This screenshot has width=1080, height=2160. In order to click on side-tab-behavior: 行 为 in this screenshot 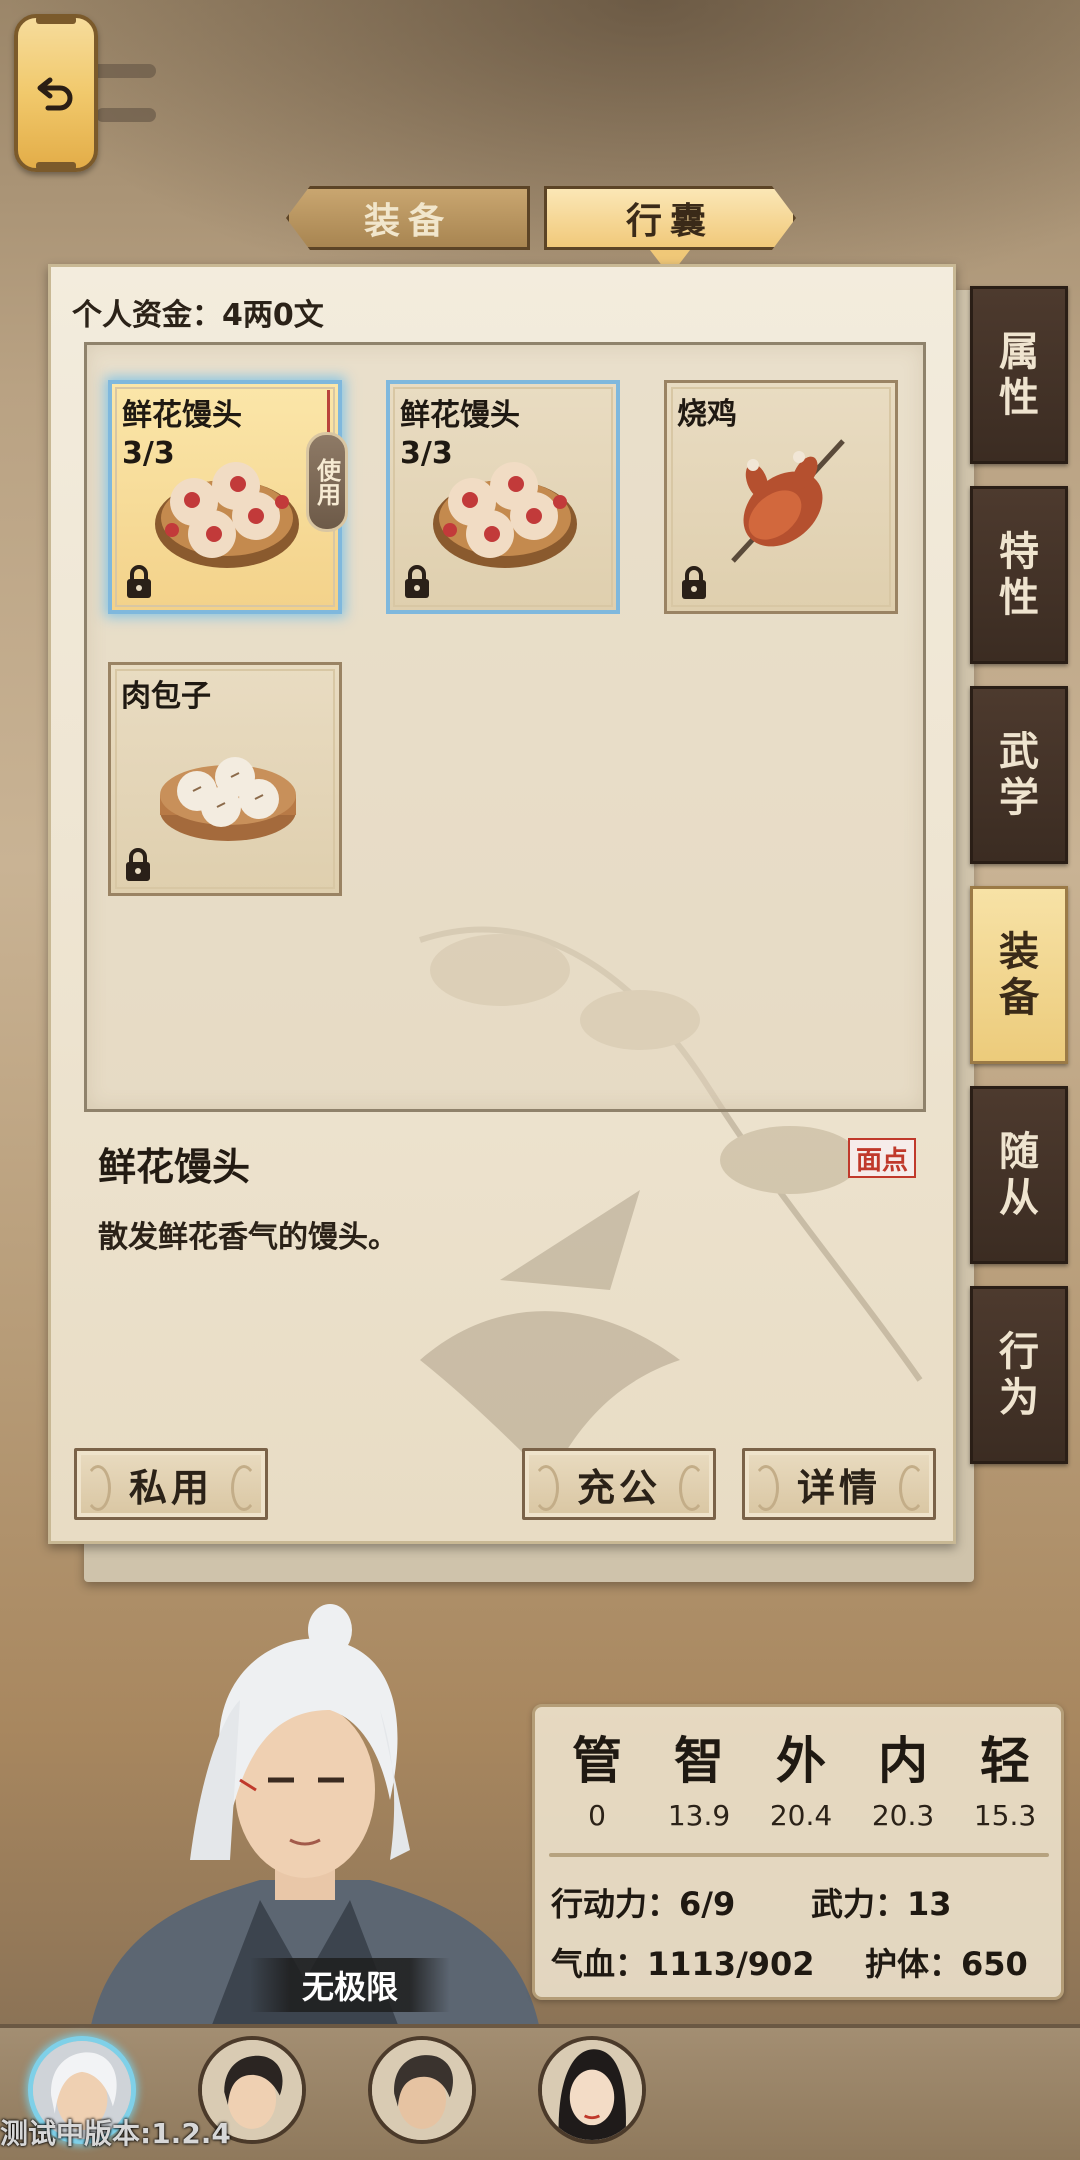, I will do `click(1019, 1375)`.